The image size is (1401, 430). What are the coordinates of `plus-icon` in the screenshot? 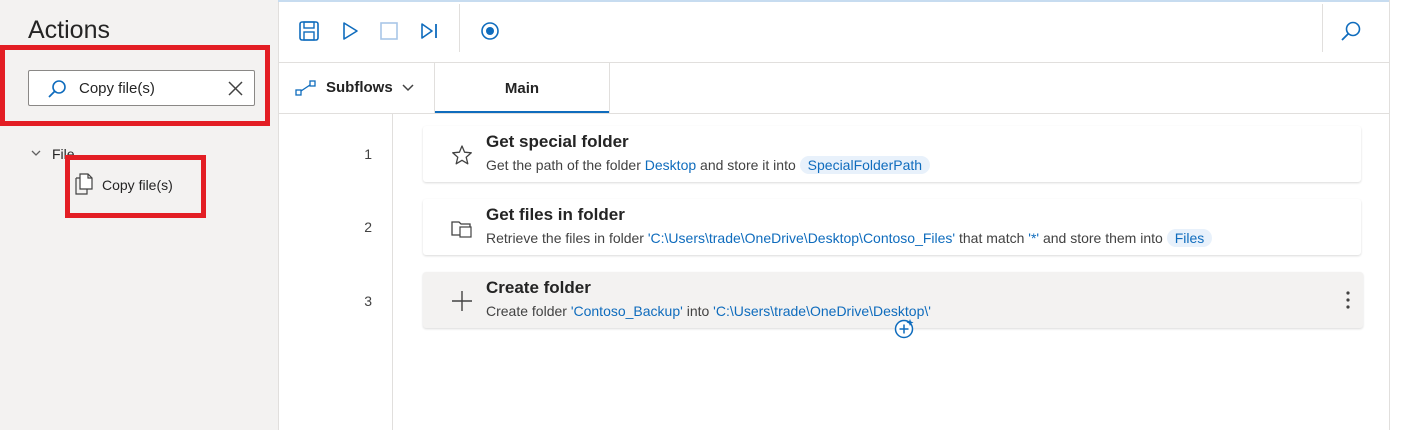 It's located at (462, 301).